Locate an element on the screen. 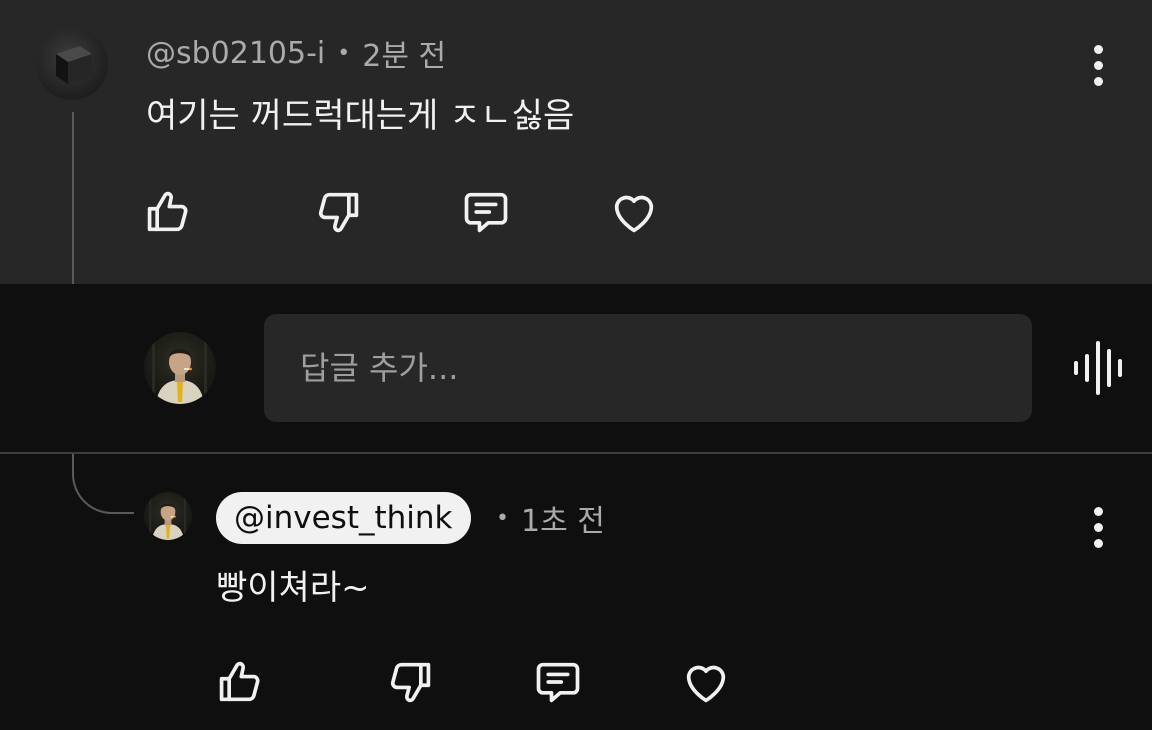  comment-text: 여기는 꺼드럭대는게 ㅈㄴ싫음 is located at coordinates (360, 116).